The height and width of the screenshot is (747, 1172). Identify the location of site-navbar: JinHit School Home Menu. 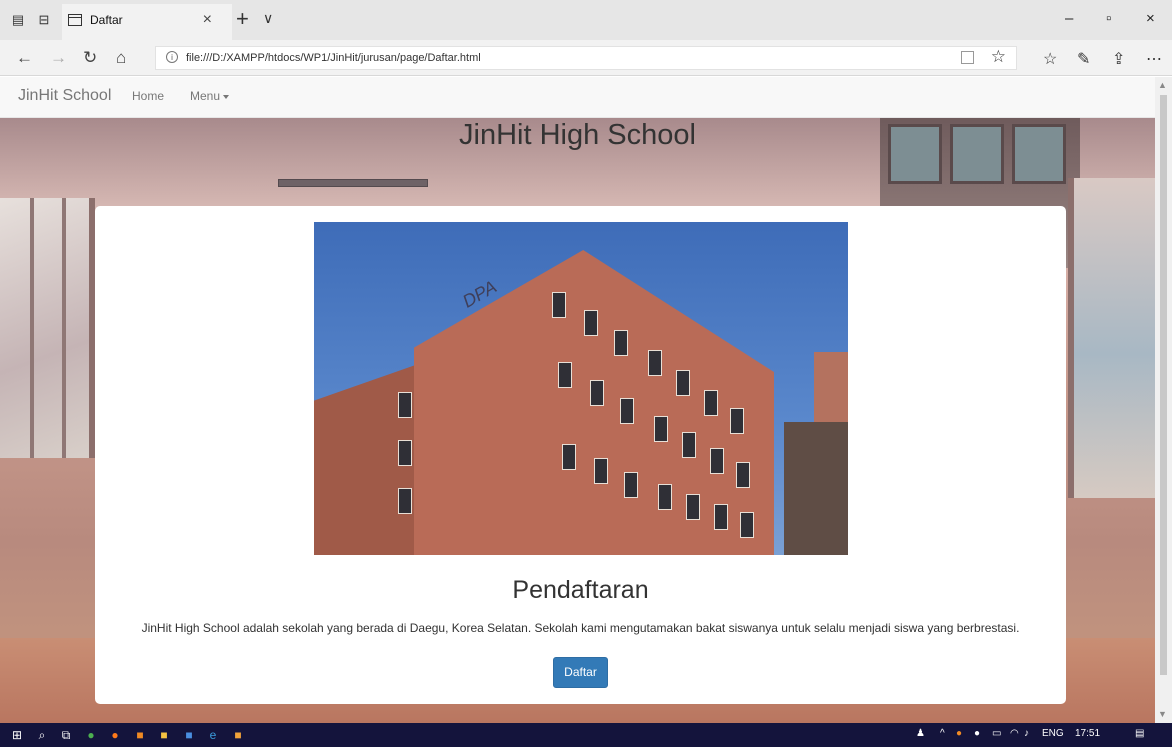
(577, 97).